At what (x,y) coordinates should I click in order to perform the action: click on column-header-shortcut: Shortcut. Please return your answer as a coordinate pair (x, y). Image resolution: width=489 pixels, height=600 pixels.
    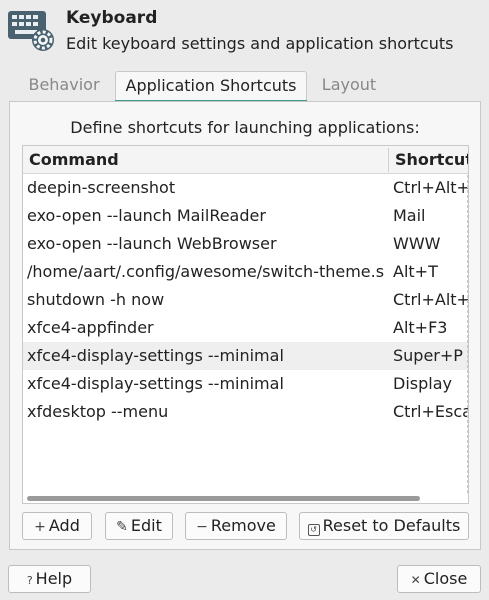
    Looking at the image, I should click on (431, 159).